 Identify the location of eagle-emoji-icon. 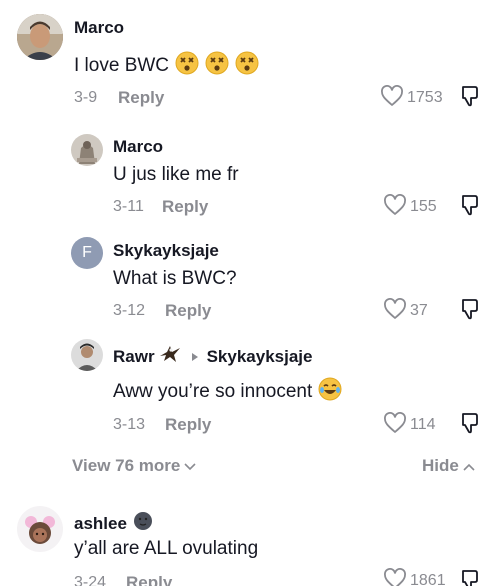
(170, 356).